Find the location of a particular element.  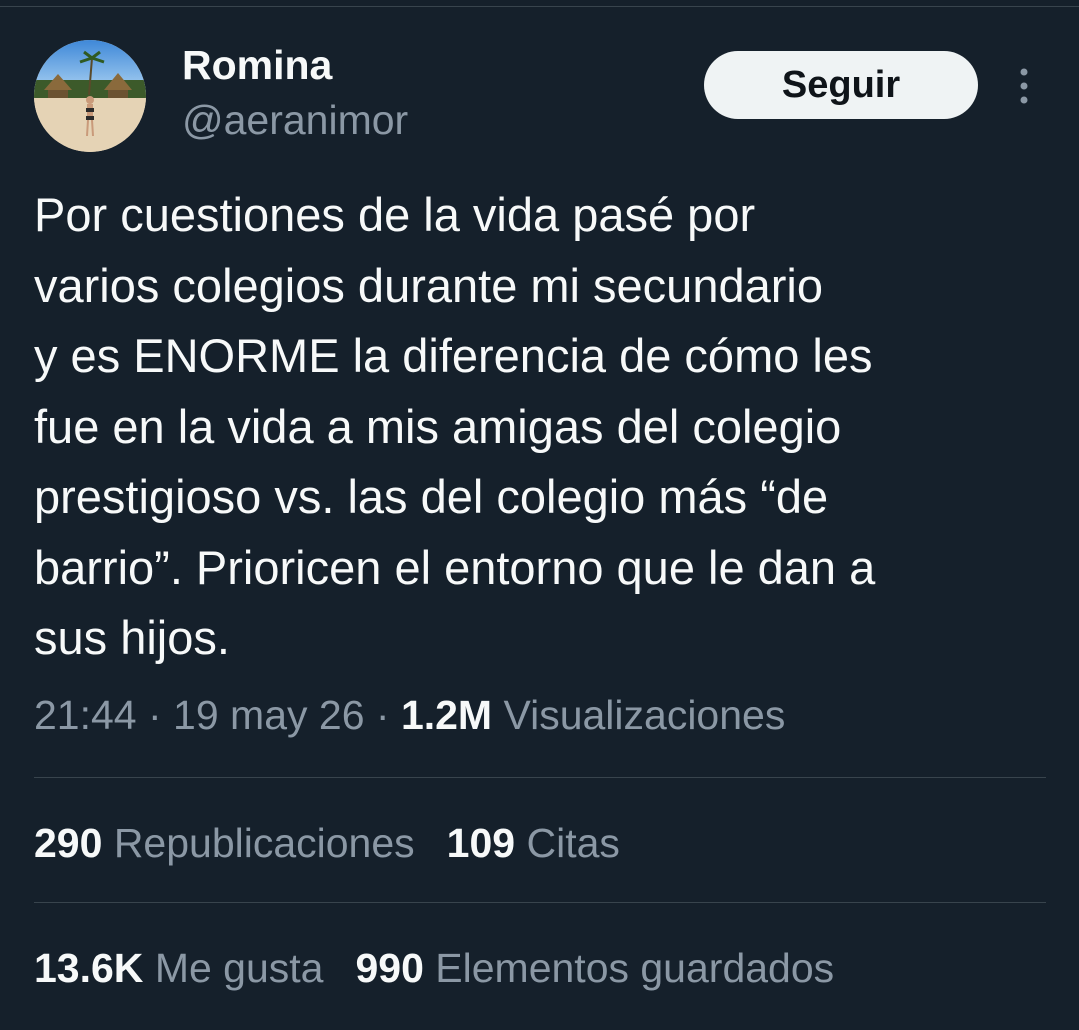

tweet-date: 19 may 26 is located at coordinates (268, 715).